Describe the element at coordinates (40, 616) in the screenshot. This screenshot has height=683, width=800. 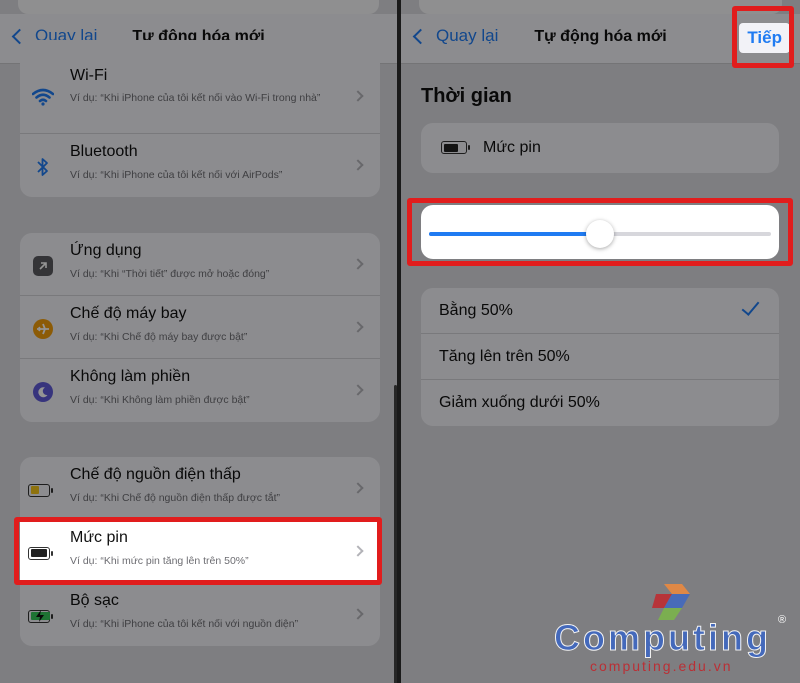
I see `charging-battery-icon` at that location.